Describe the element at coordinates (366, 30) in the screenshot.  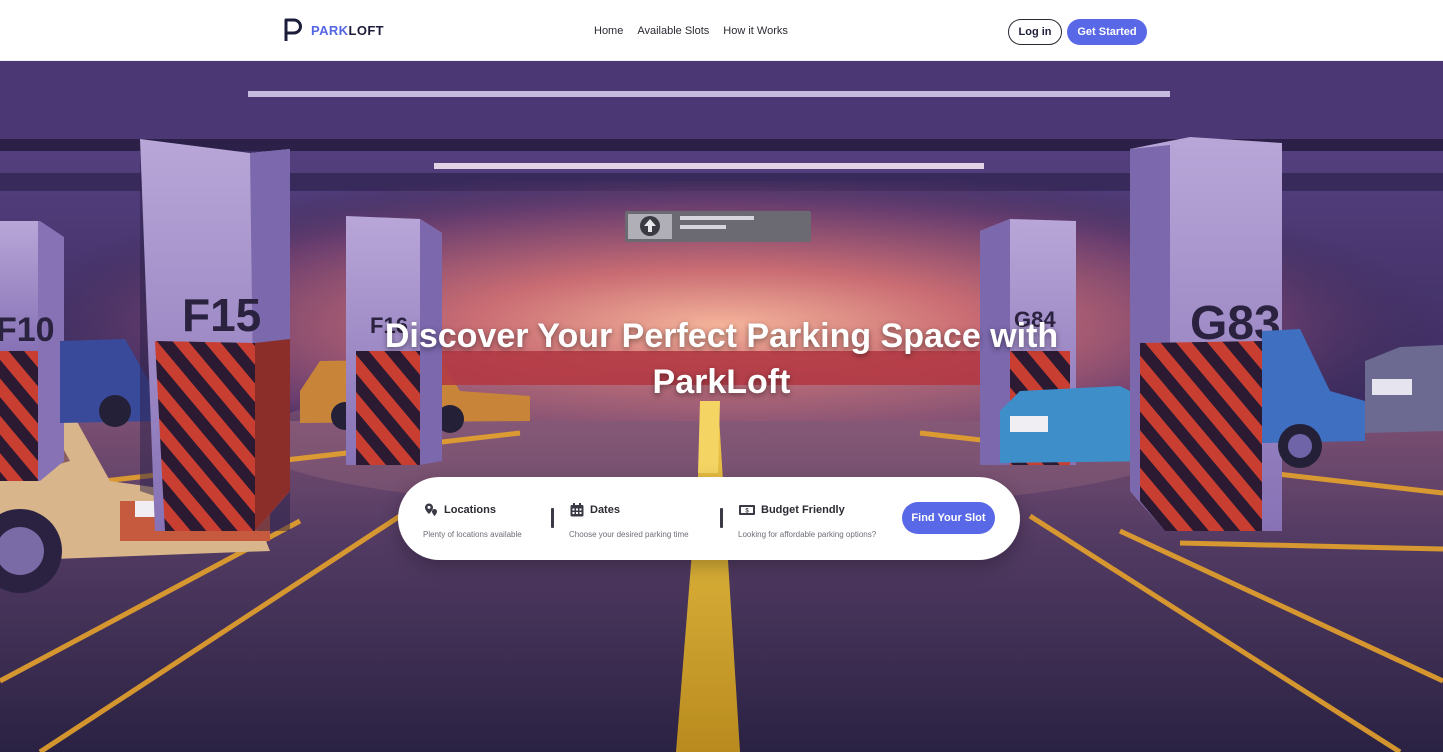
I see `brand-name-rest: LOFT` at that location.